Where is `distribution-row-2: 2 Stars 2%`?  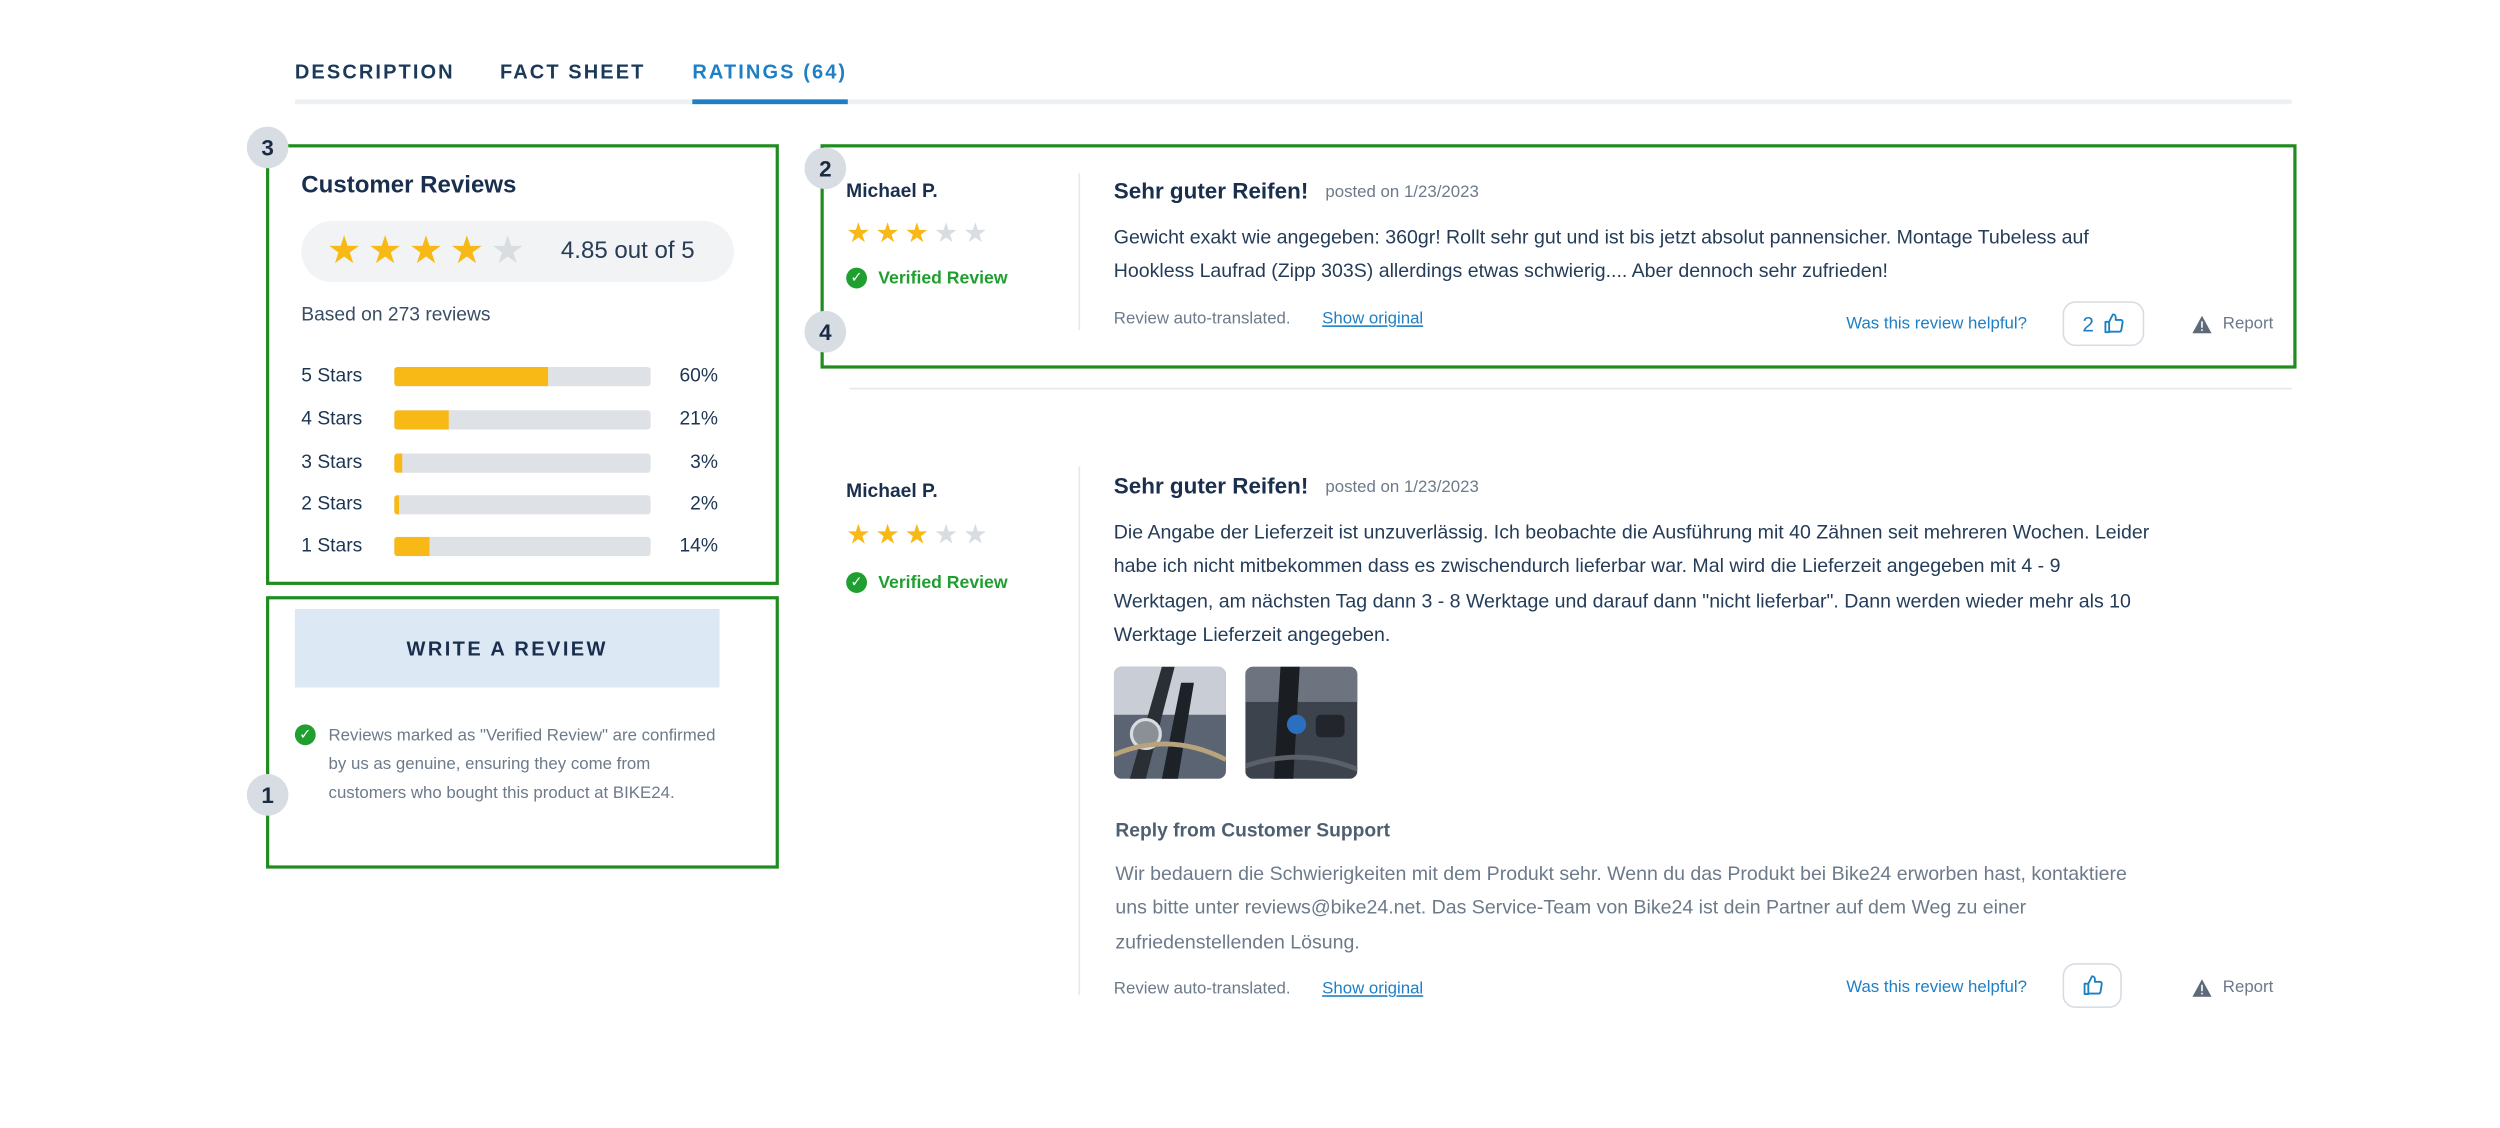 distribution-row-2: 2 Stars 2% is located at coordinates (509, 505).